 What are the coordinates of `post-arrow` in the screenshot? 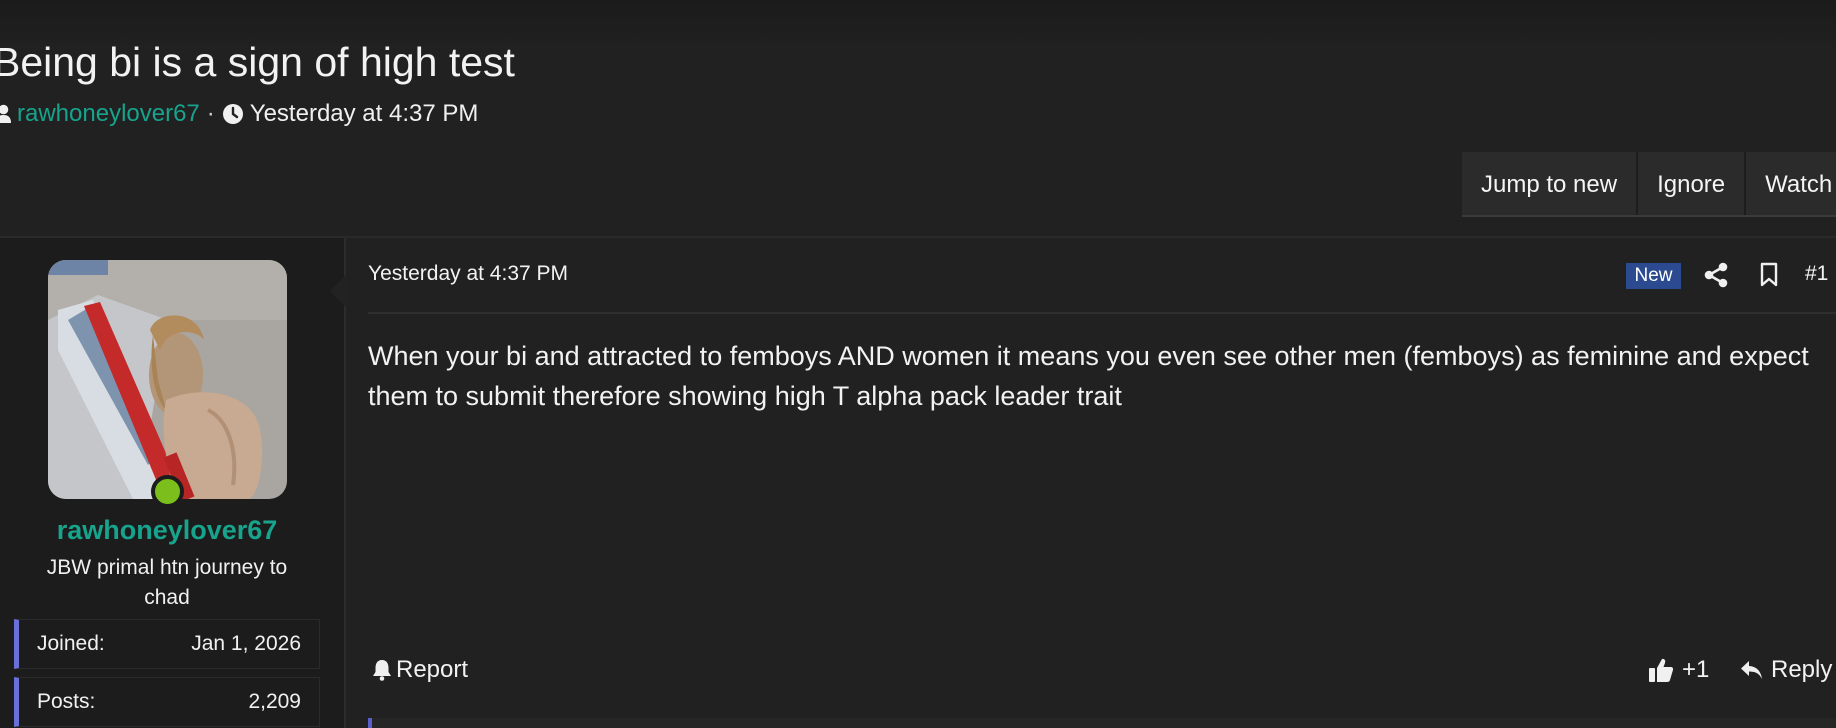 It's located at (338, 291).